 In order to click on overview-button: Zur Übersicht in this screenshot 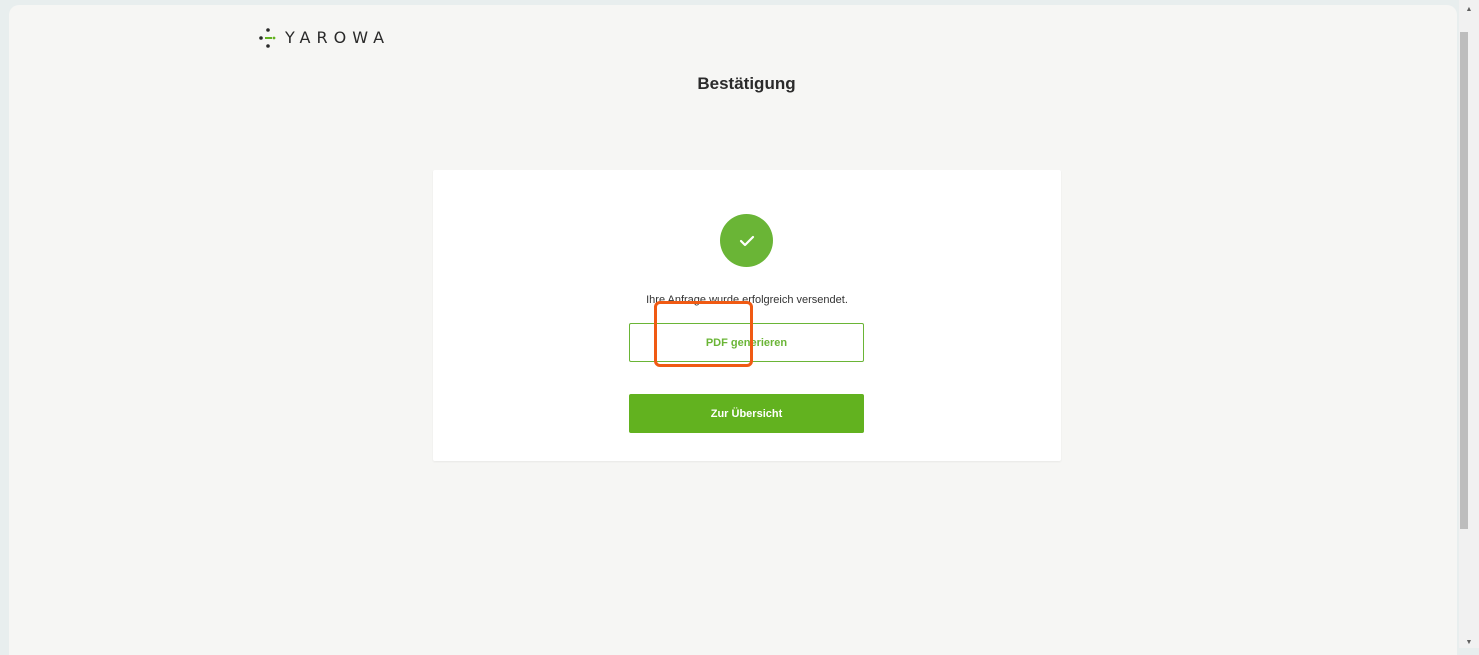, I will do `click(746, 413)`.